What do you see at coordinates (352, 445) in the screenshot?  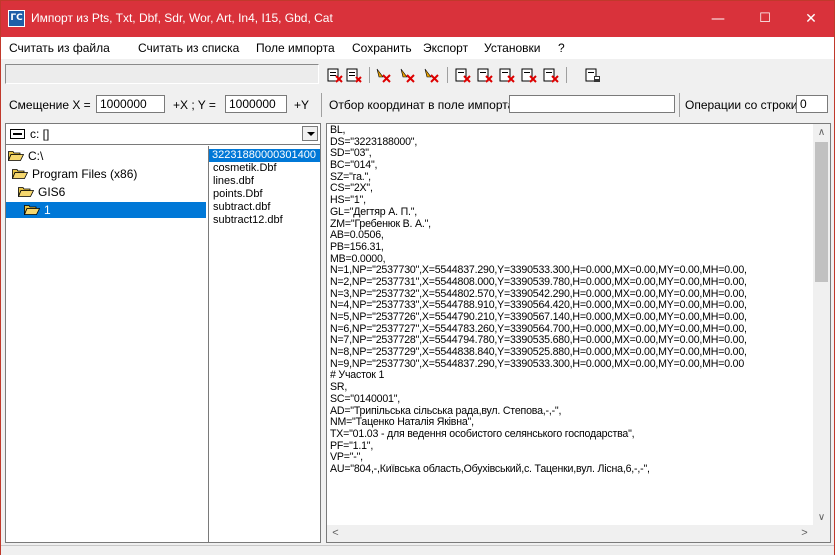 I see `content-line: PF="1.1",` at bounding box center [352, 445].